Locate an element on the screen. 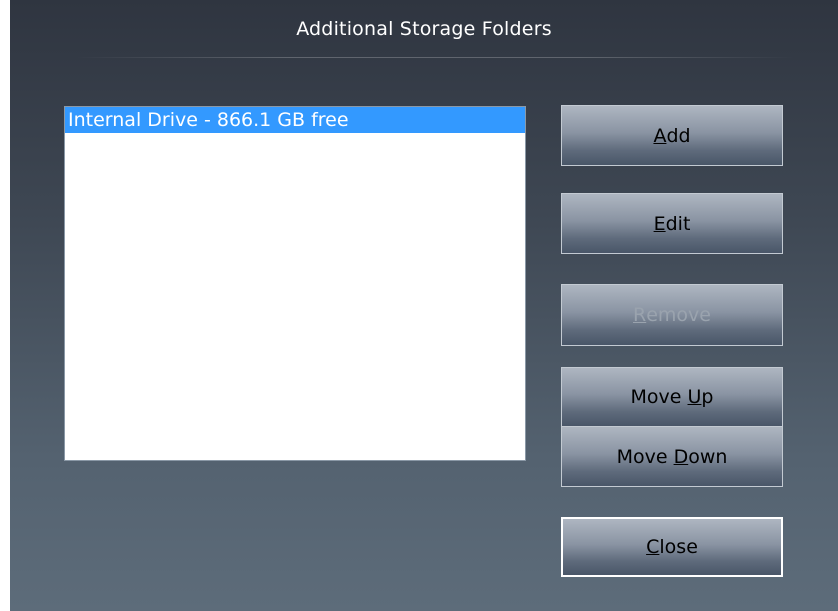 This screenshot has height=611, width=838. close-button: Close is located at coordinates (672, 547).